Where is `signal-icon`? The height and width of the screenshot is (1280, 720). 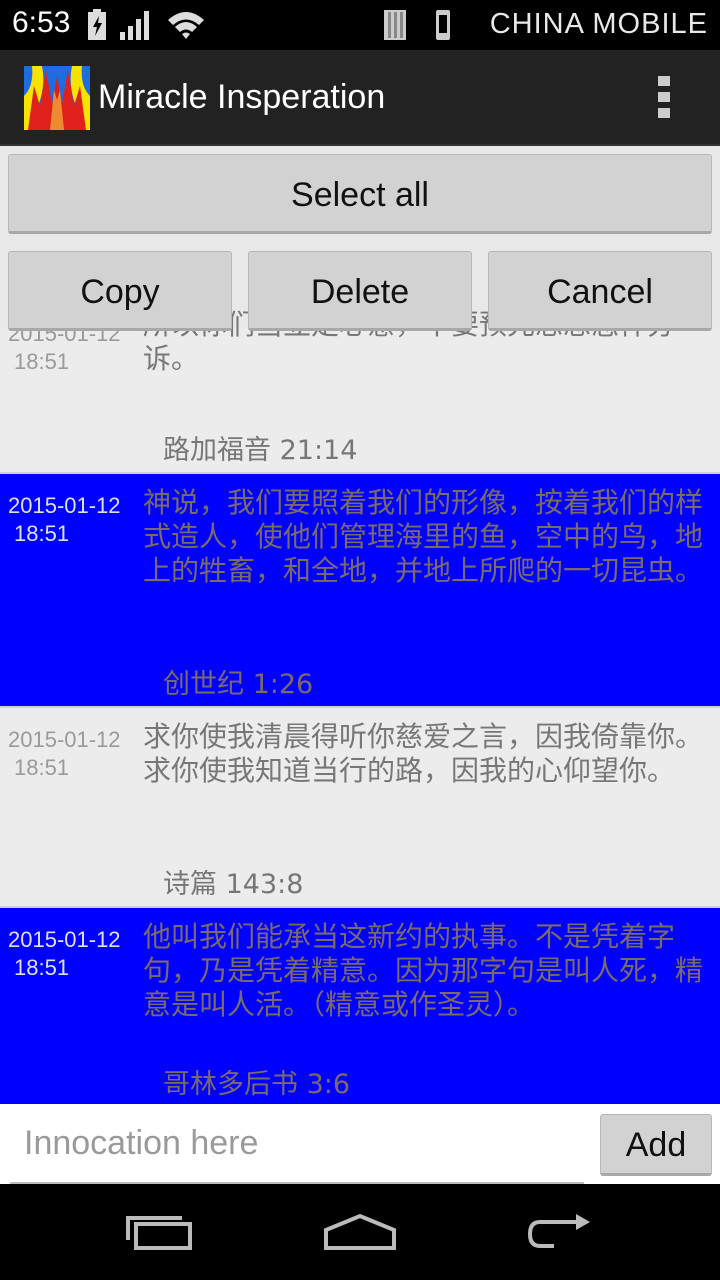
signal-icon is located at coordinates (134, 25).